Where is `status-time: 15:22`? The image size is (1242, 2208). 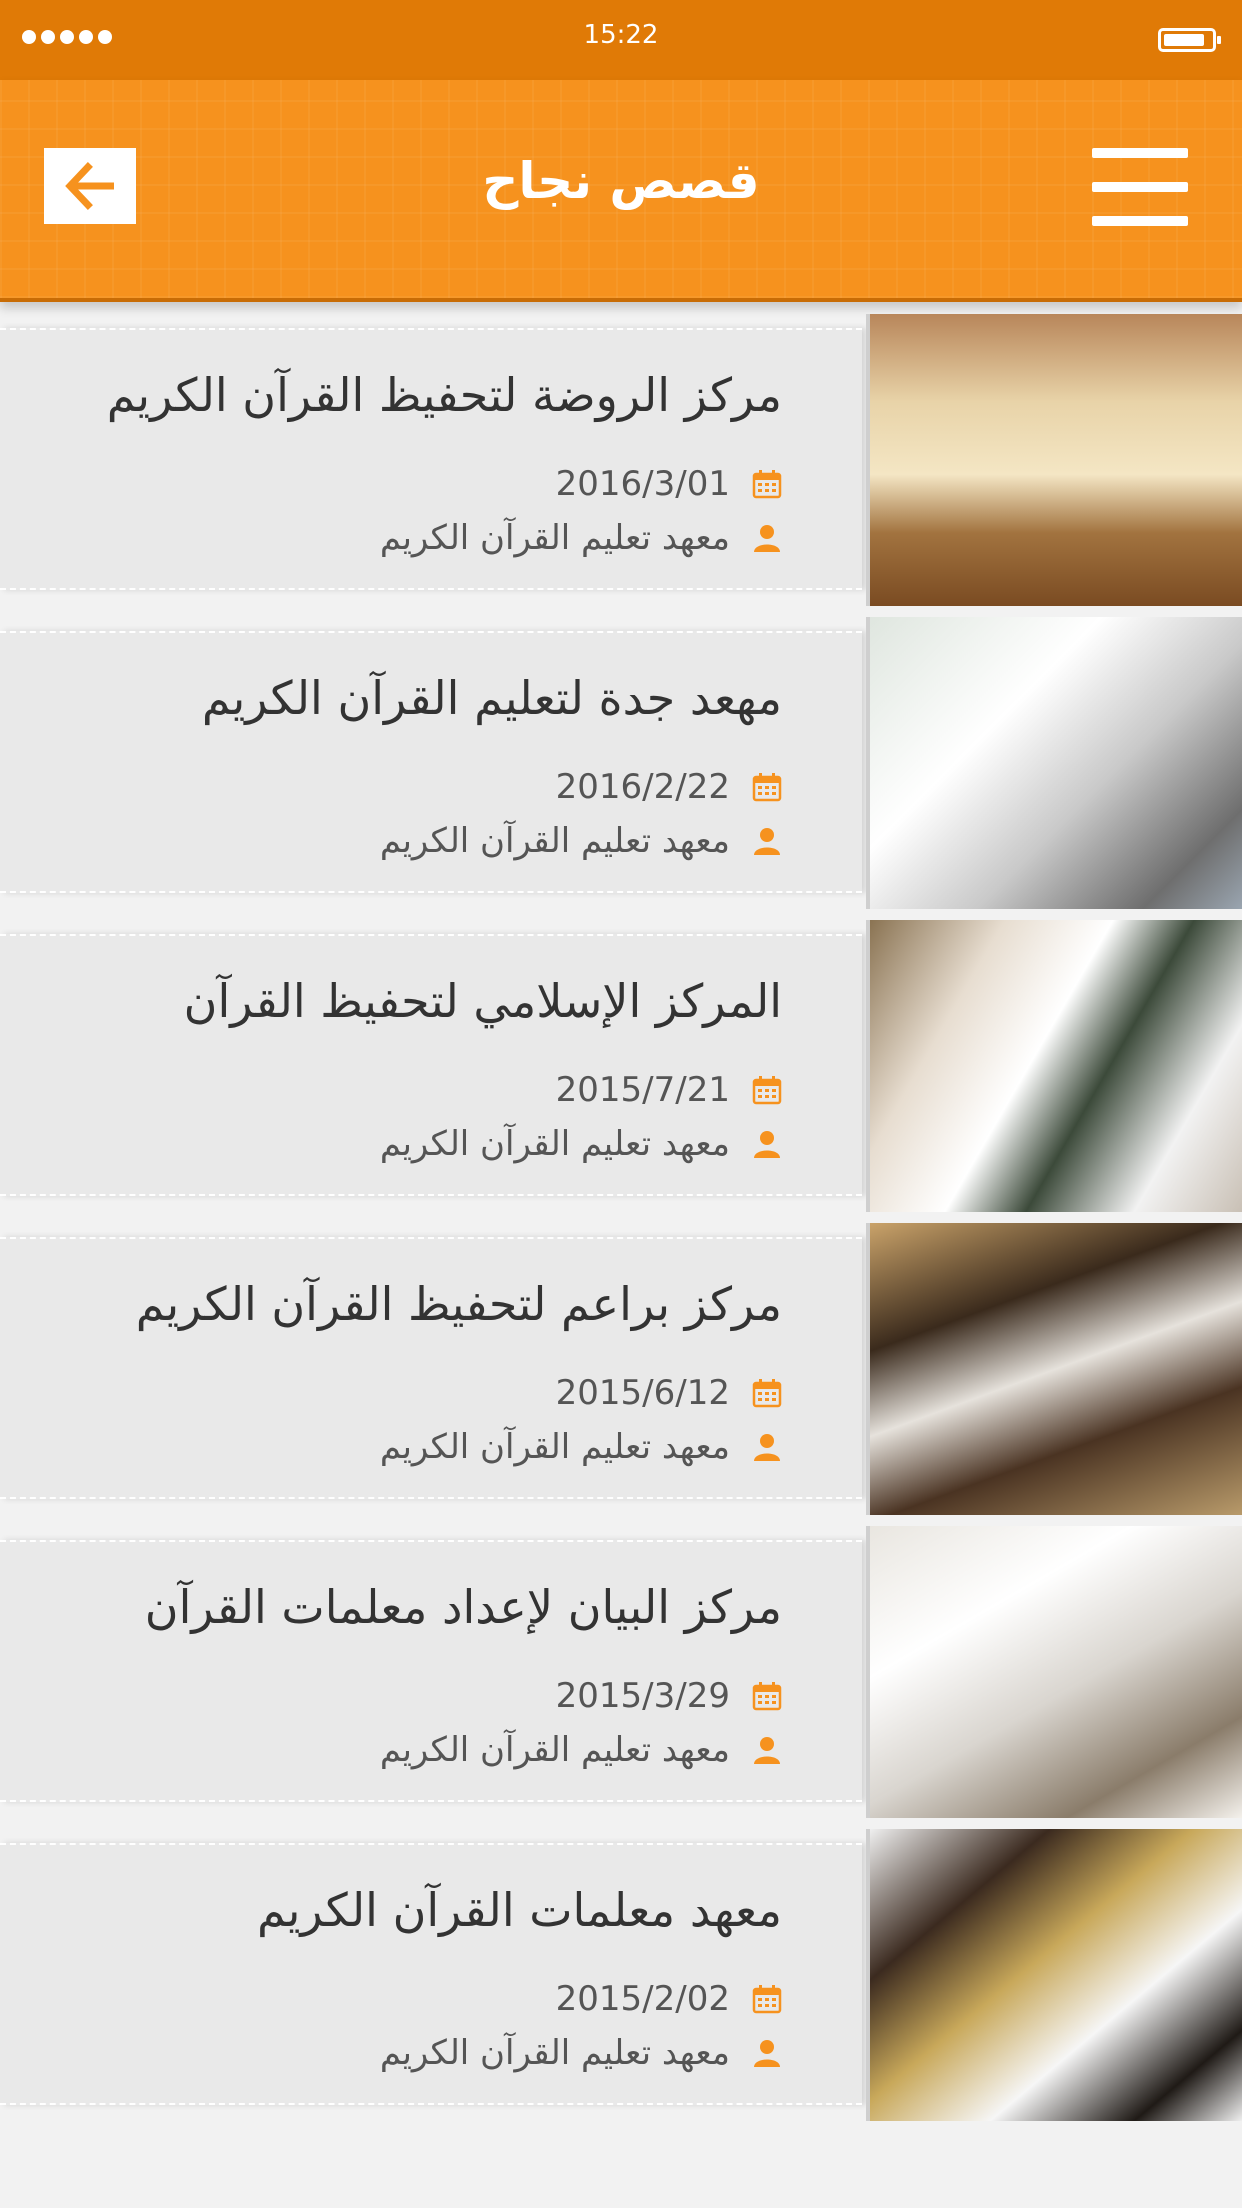 status-time: 15:22 is located at coordinates (621, 35).